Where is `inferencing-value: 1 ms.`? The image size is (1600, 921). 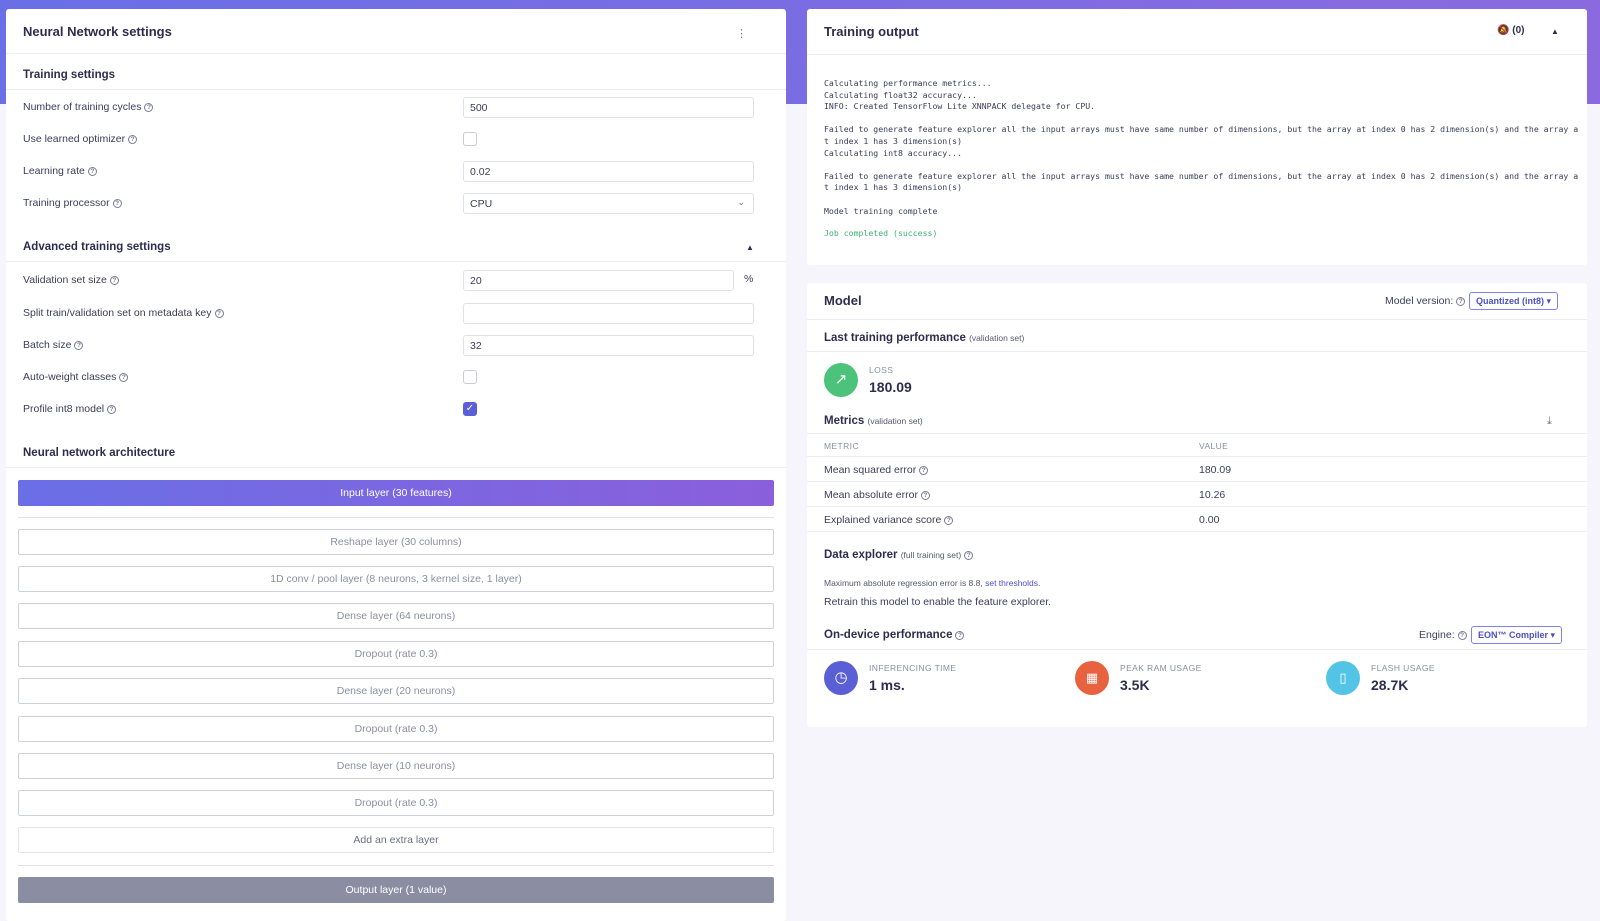
inferencing-value: 1 ms. is located at coordinates (887, 685).